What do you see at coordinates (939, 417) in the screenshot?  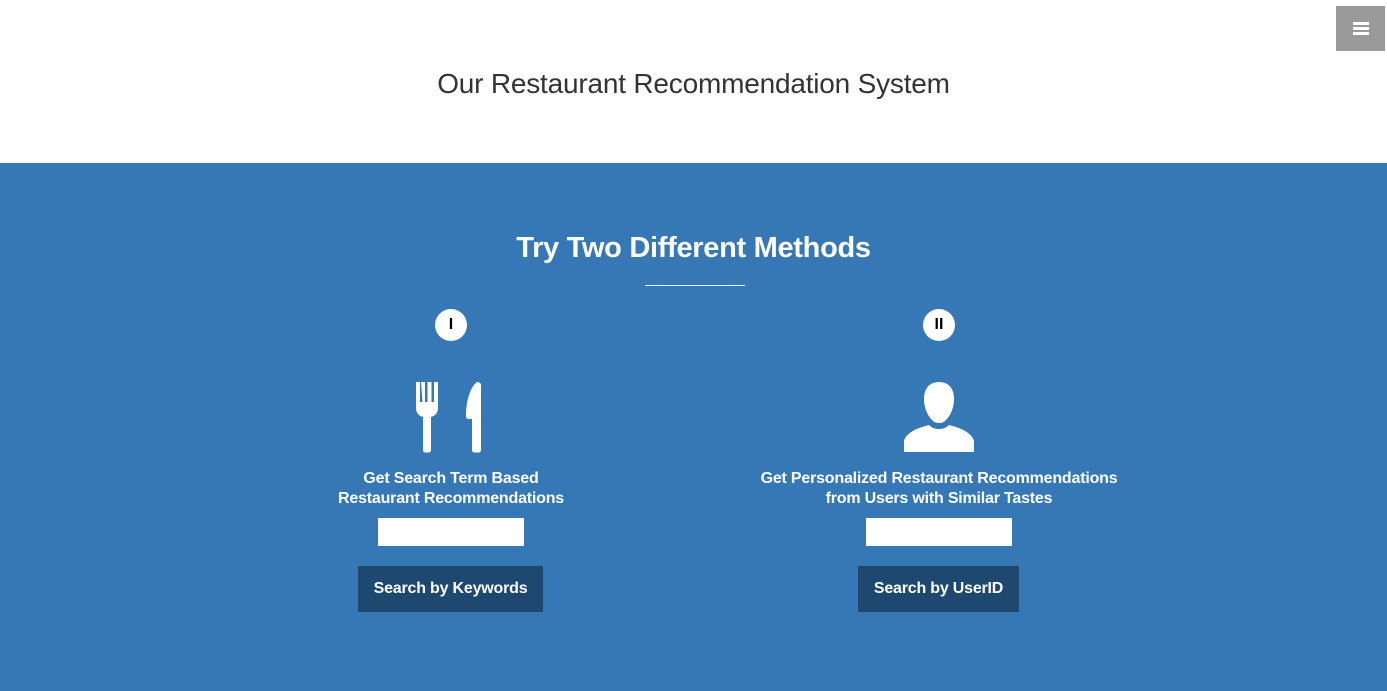 I see `user-icon` at bounding box center [939, 417].